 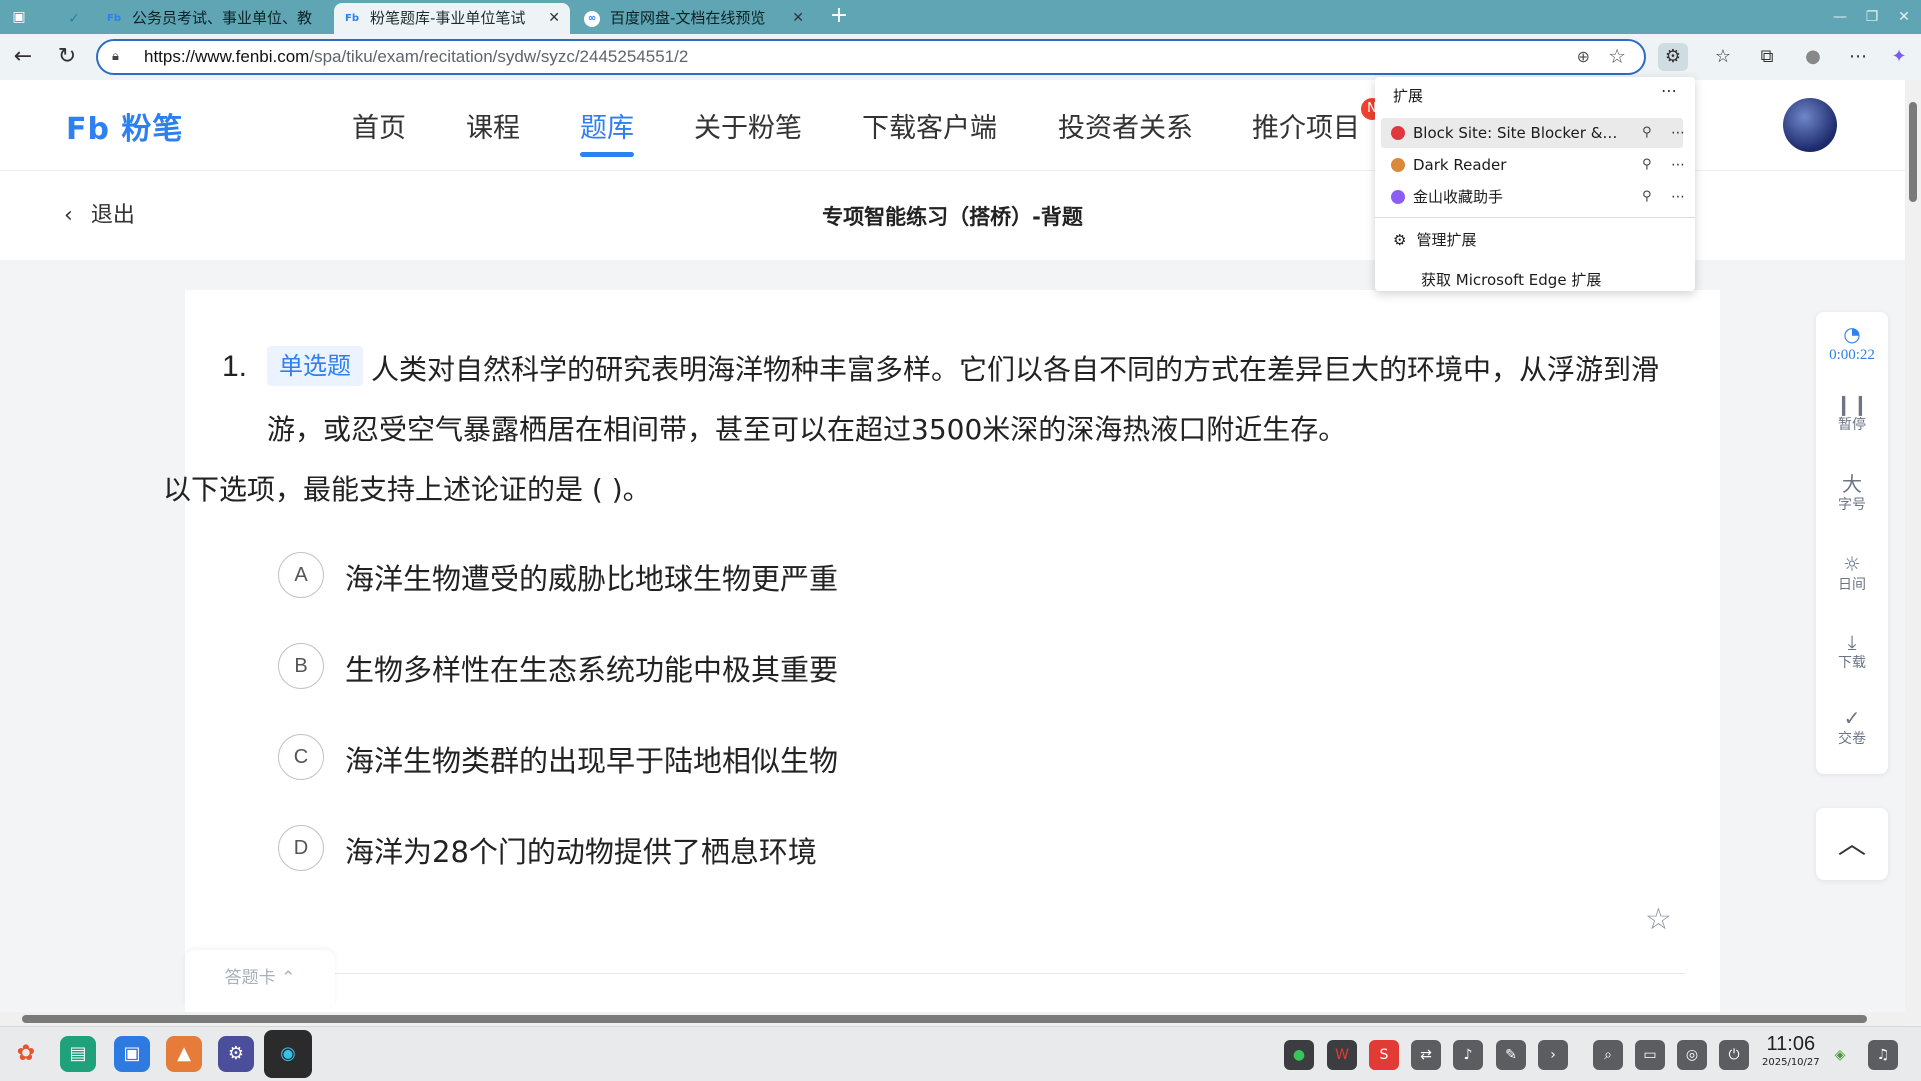 I want to click on chevron-up-icon: ︿, so click(x=1851, y=843).